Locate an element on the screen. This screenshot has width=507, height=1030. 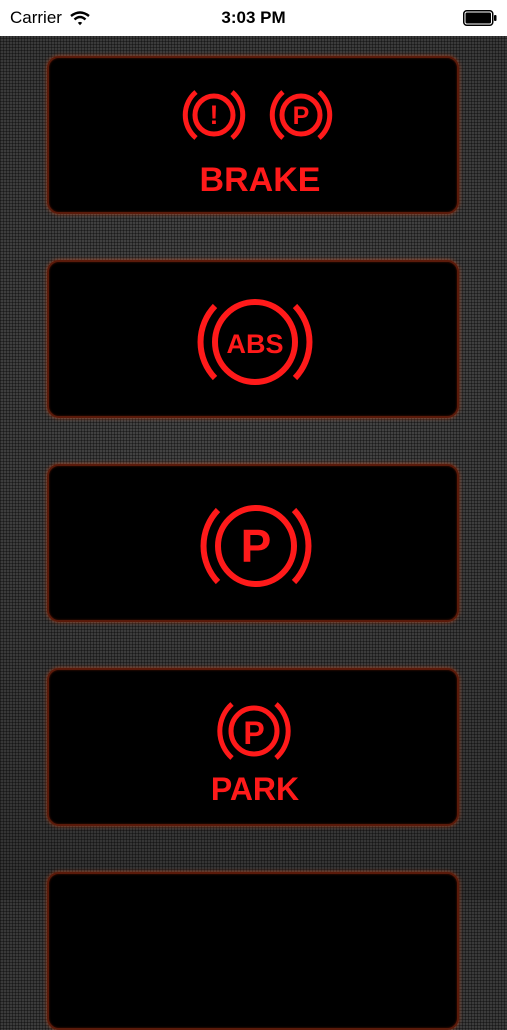
park-p-glyph: P is located at coordinates (253, 733).